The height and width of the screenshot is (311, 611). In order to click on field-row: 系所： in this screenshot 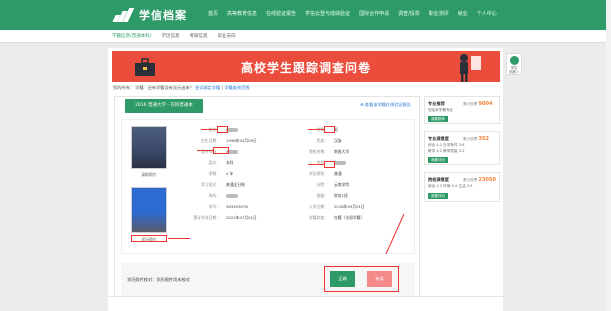, I will do `click(227, 195)`.